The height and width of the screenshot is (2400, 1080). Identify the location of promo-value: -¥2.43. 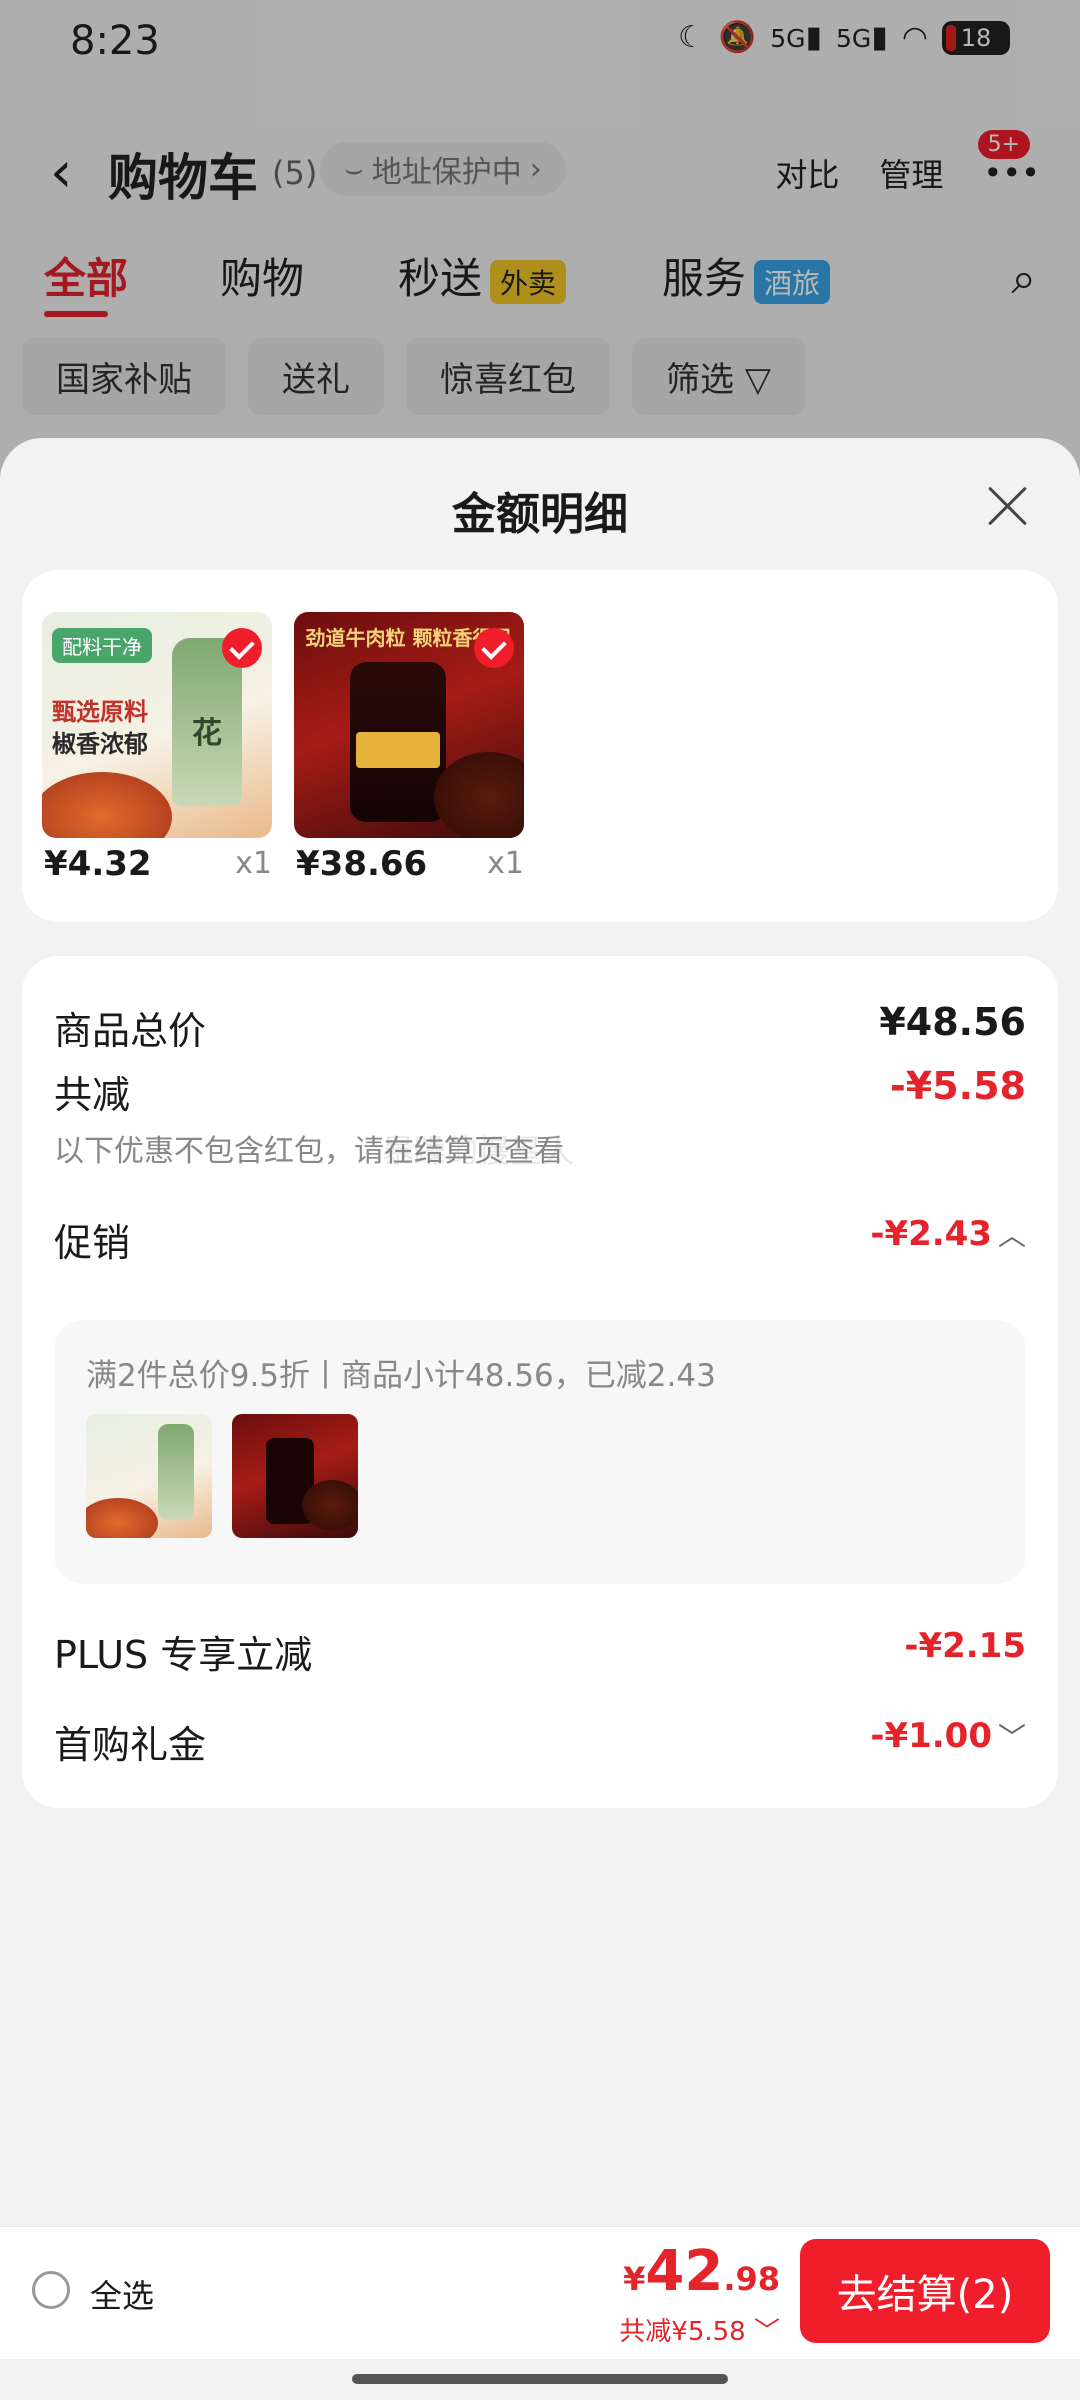
(931, 1234).